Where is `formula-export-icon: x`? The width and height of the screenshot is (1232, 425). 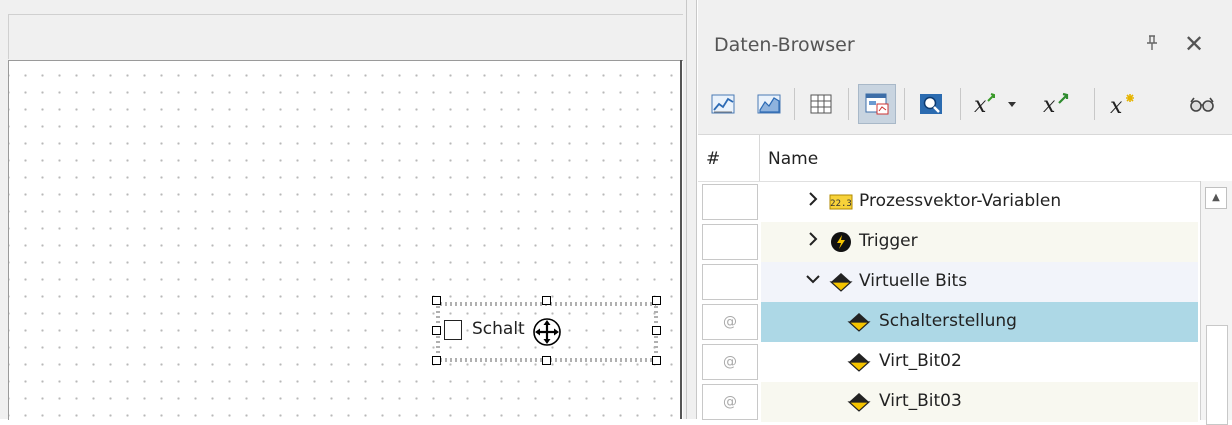
formula-export-icon: x is located at coordinates (1059, 104).